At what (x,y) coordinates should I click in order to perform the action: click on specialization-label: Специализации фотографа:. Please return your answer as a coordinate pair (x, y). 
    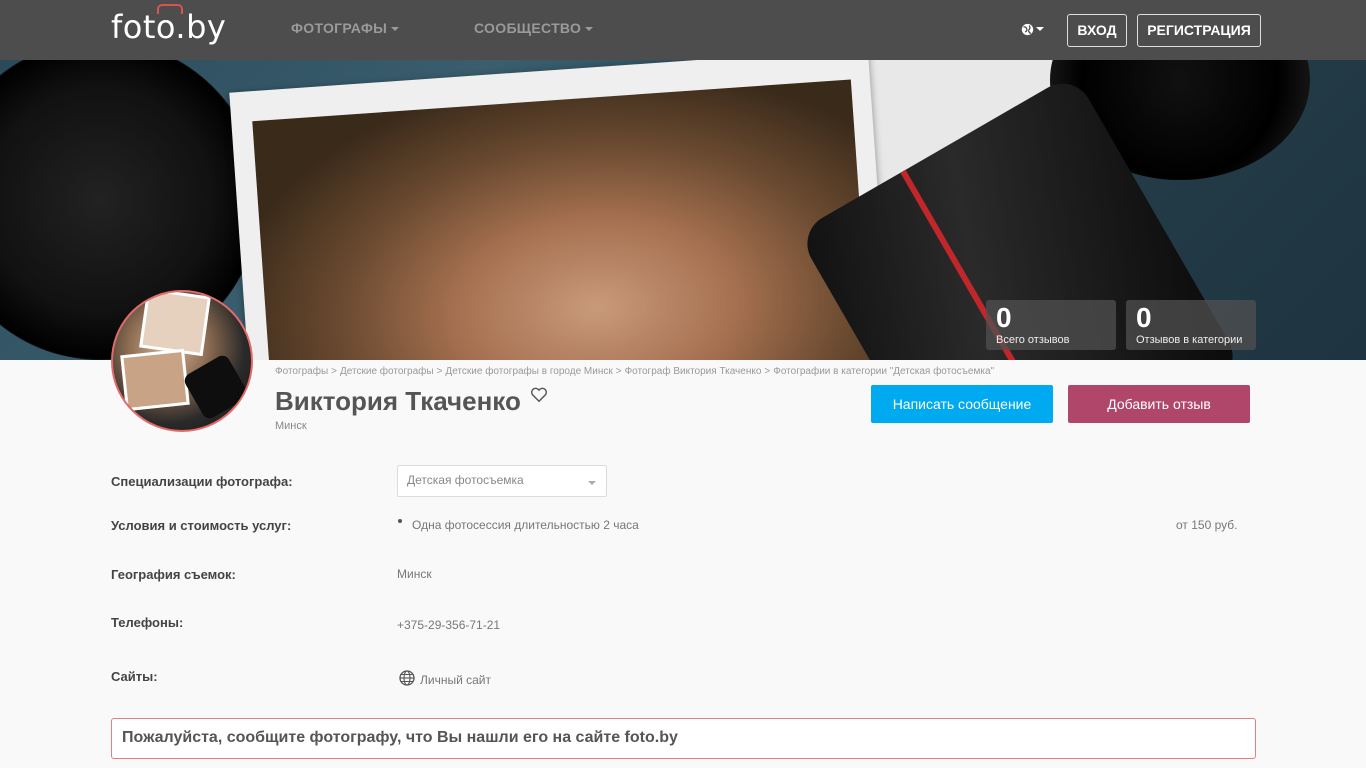
    Looking at the image, I should click on (202, 481).